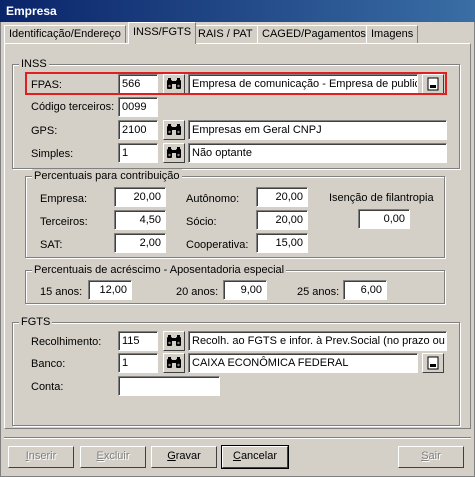 The width and height of the screenshot is (475, 477). Describe the element at coordinates (64, 199) in the screenshot. I see `empresa-label: Empresa:` at that location.